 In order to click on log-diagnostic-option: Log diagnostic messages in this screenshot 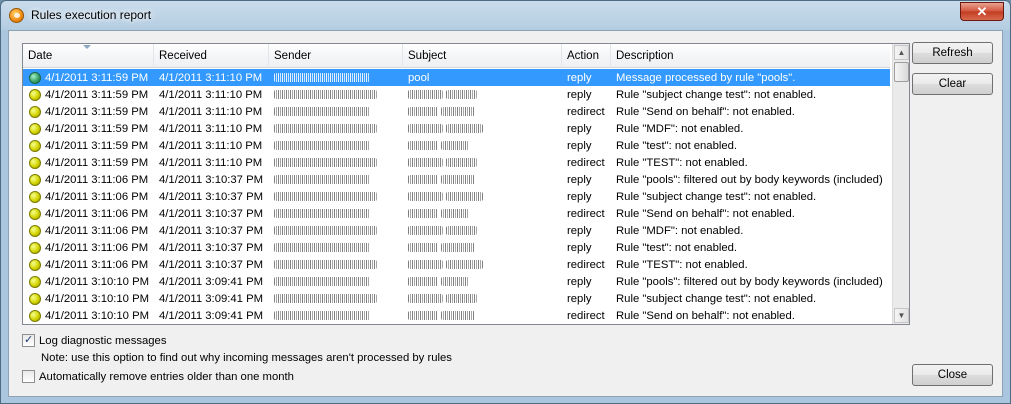, I will do `click(94, 340)`.